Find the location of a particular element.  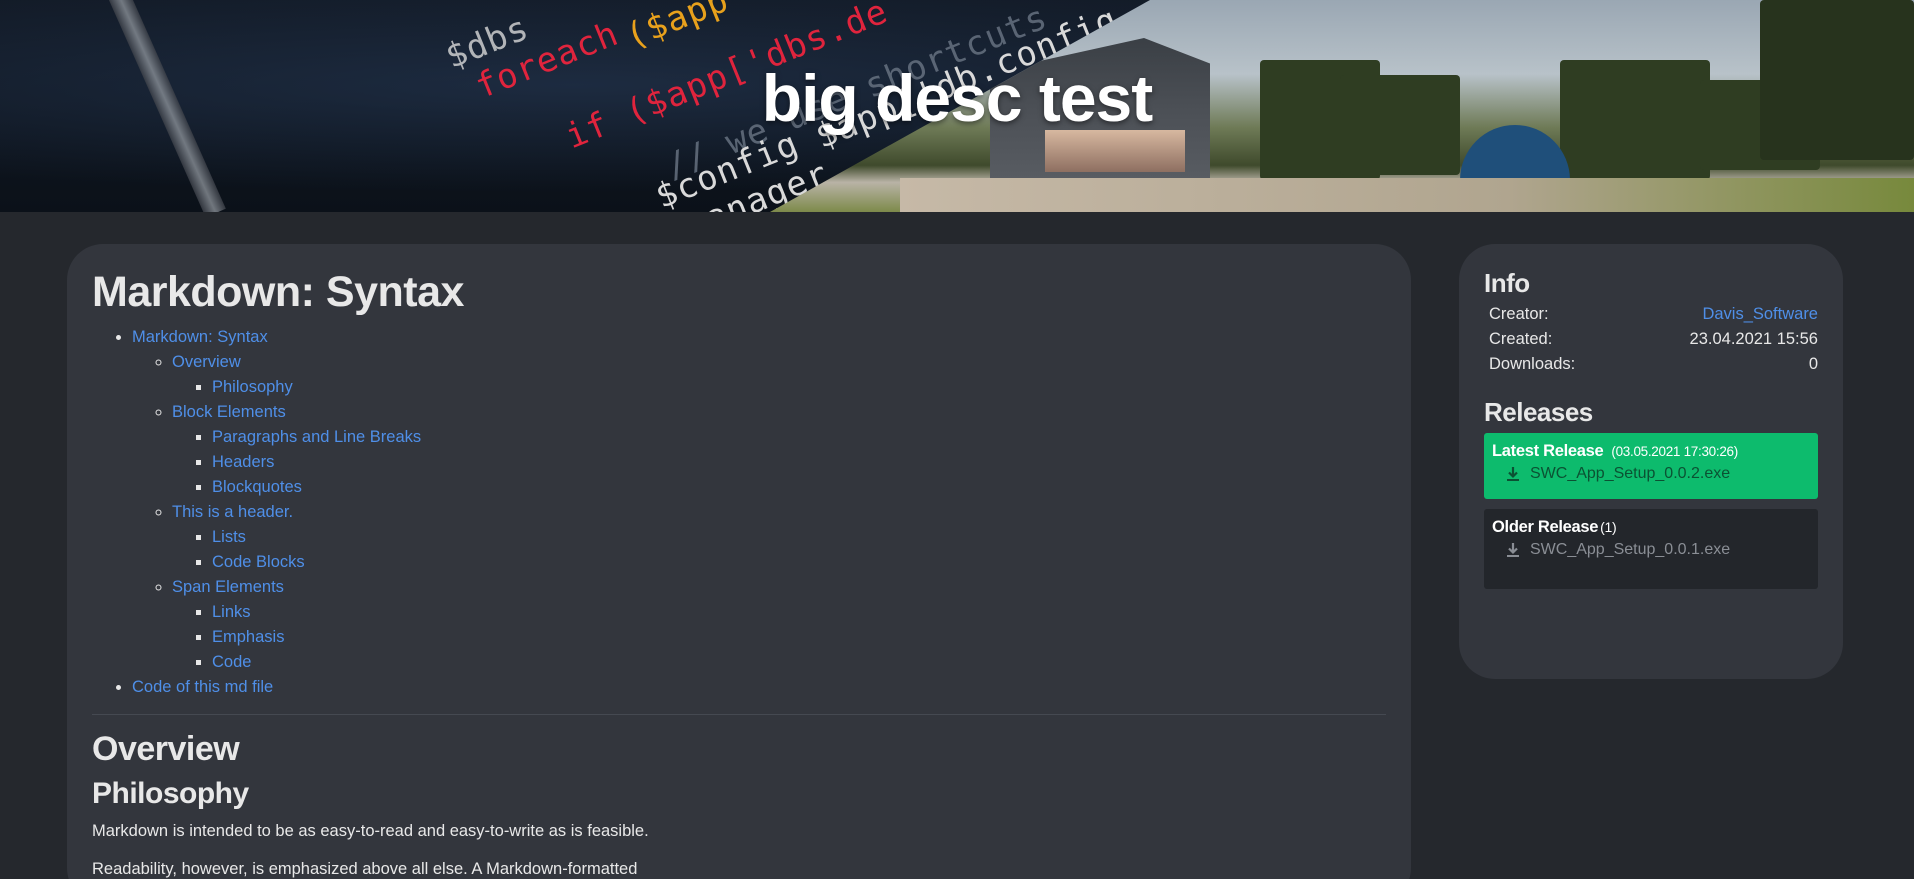

toc-link-span-elements: Span Elements is located at coordinates (228, 587).